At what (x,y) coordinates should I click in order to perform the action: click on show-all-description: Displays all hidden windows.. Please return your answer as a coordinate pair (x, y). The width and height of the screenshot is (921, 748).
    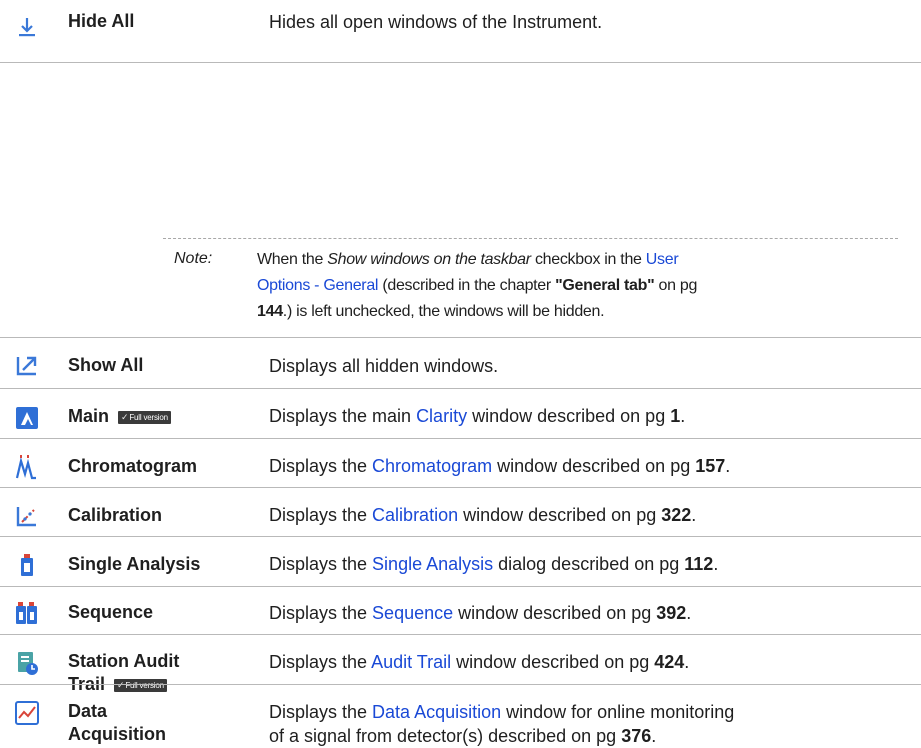
    Looking at the image, I should click on (384, 366).